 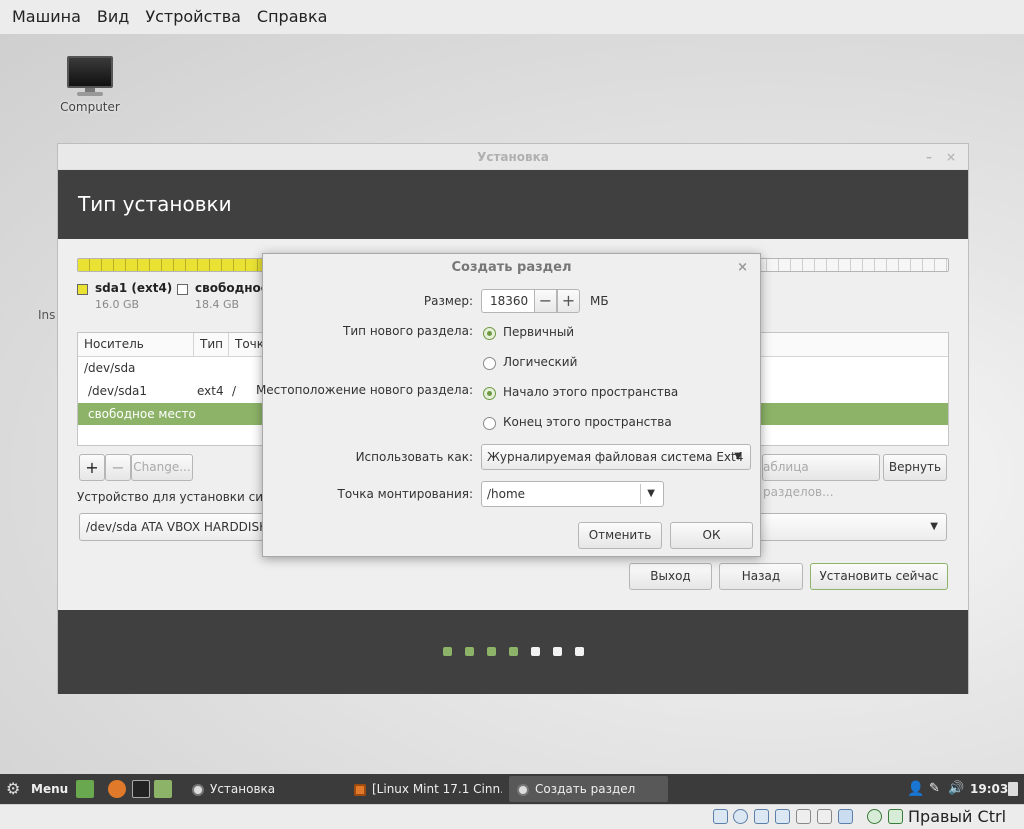 What do you see at coordinates (620, 535) in the screenshot?
I see `cancel-button: Отменить` at bounding box center [620, 535].